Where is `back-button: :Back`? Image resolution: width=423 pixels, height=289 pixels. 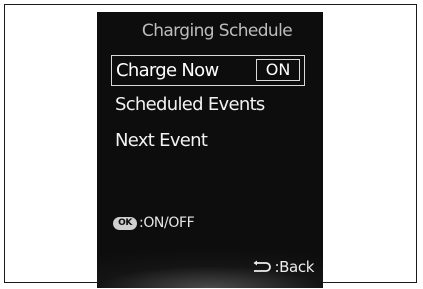
back-button: :Back is located at coordinates (282, 267).